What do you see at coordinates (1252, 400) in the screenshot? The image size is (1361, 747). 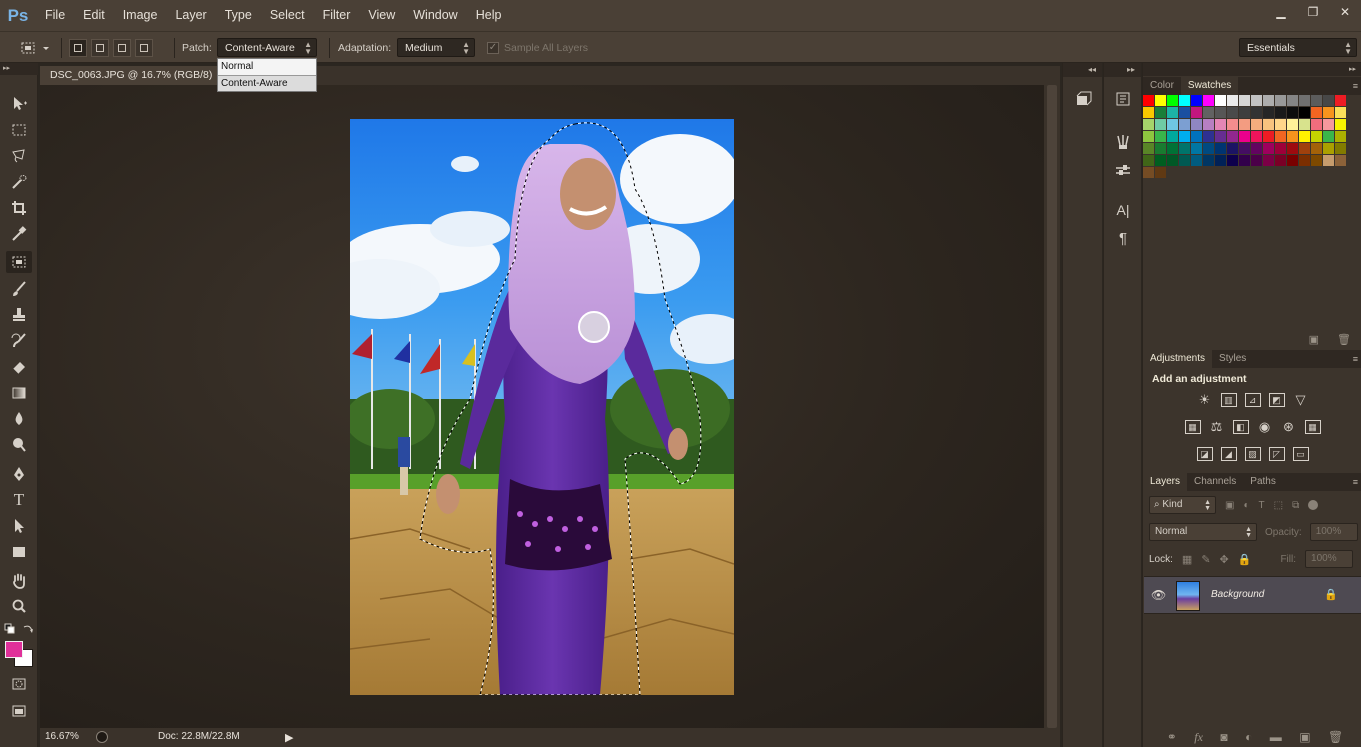 I see `curves-icon: ⊿` at bounding box center [1252, 400].